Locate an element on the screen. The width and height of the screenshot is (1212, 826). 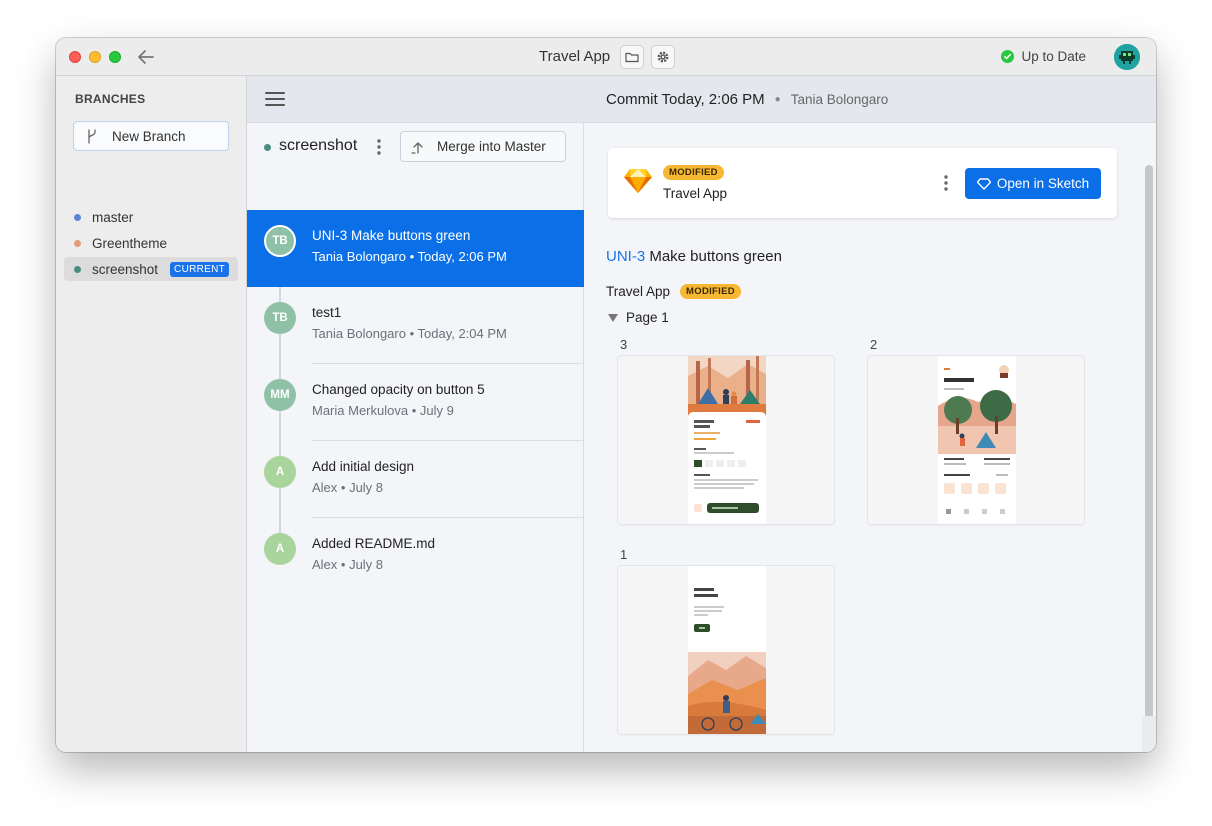
open-in-sketch-label: Open in Sketch is located at coordinates (1043, 183).